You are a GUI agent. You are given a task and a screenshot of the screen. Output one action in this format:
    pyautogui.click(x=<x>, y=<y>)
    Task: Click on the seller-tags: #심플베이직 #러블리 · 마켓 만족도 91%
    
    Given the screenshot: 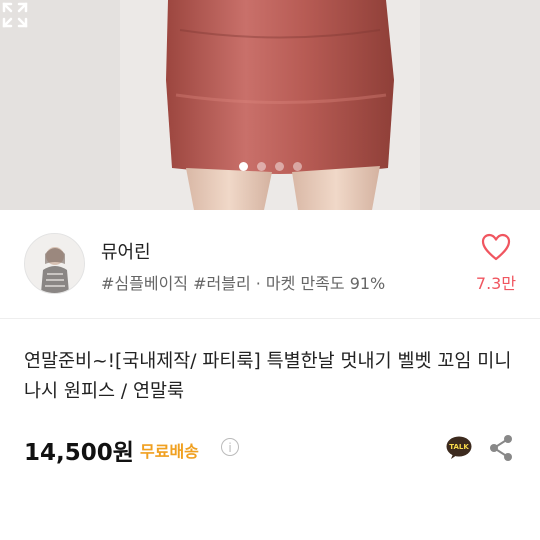 What is the action you would take?
    pyautogui.click(x=243, y=283)
    